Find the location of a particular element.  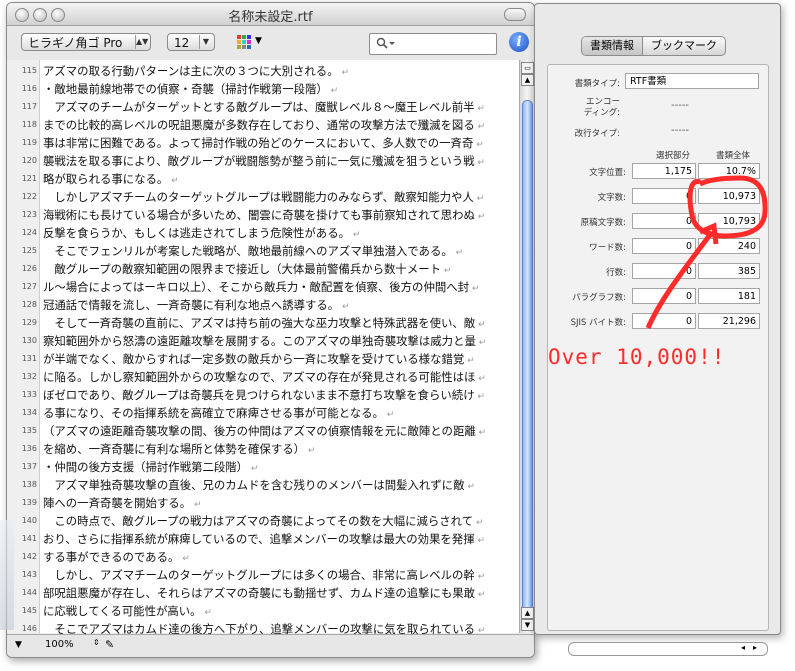

annotation-circle is located at coordinates (727, 207).